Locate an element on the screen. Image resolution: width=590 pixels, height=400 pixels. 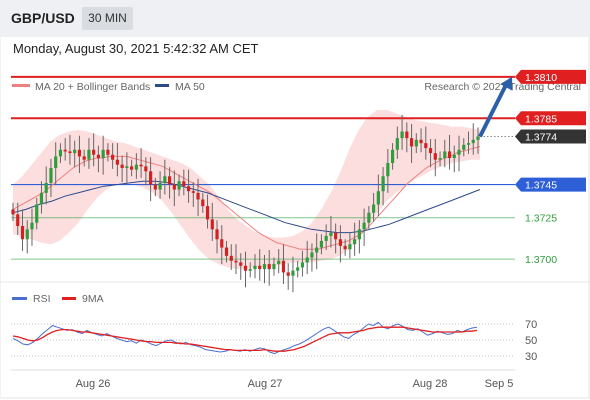
legend-label-9ma: 9MA is located at coordinates (93, 299).